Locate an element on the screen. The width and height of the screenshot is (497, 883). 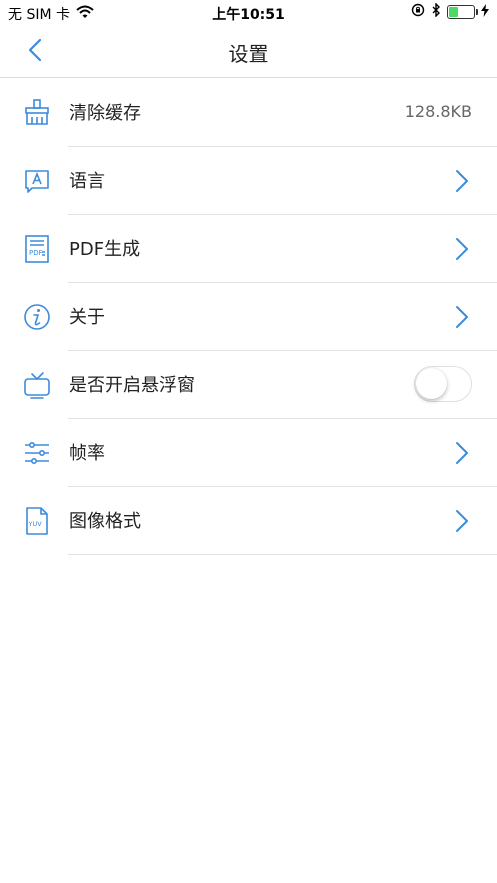
settings-item-frame-rate: 帧率 is located at coordinates (248, 452).